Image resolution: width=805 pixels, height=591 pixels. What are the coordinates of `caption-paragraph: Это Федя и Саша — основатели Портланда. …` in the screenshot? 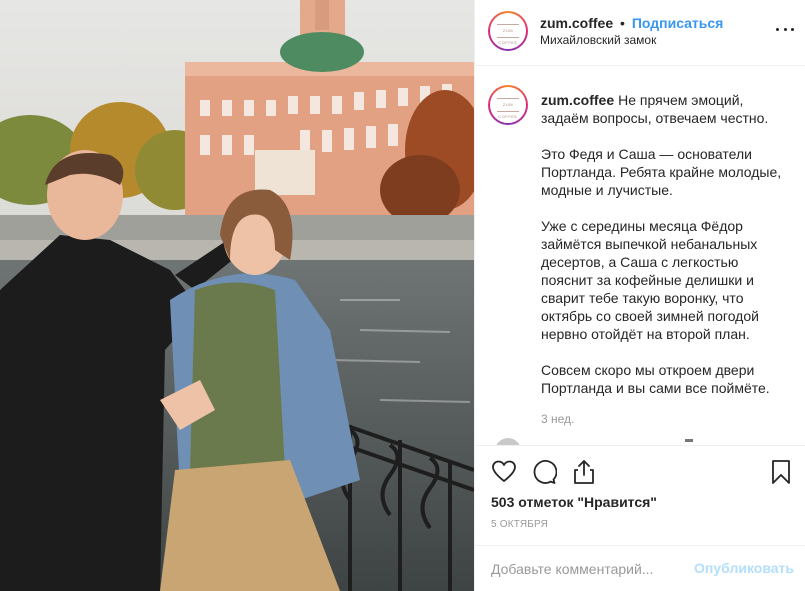 It's located at (661, 172).